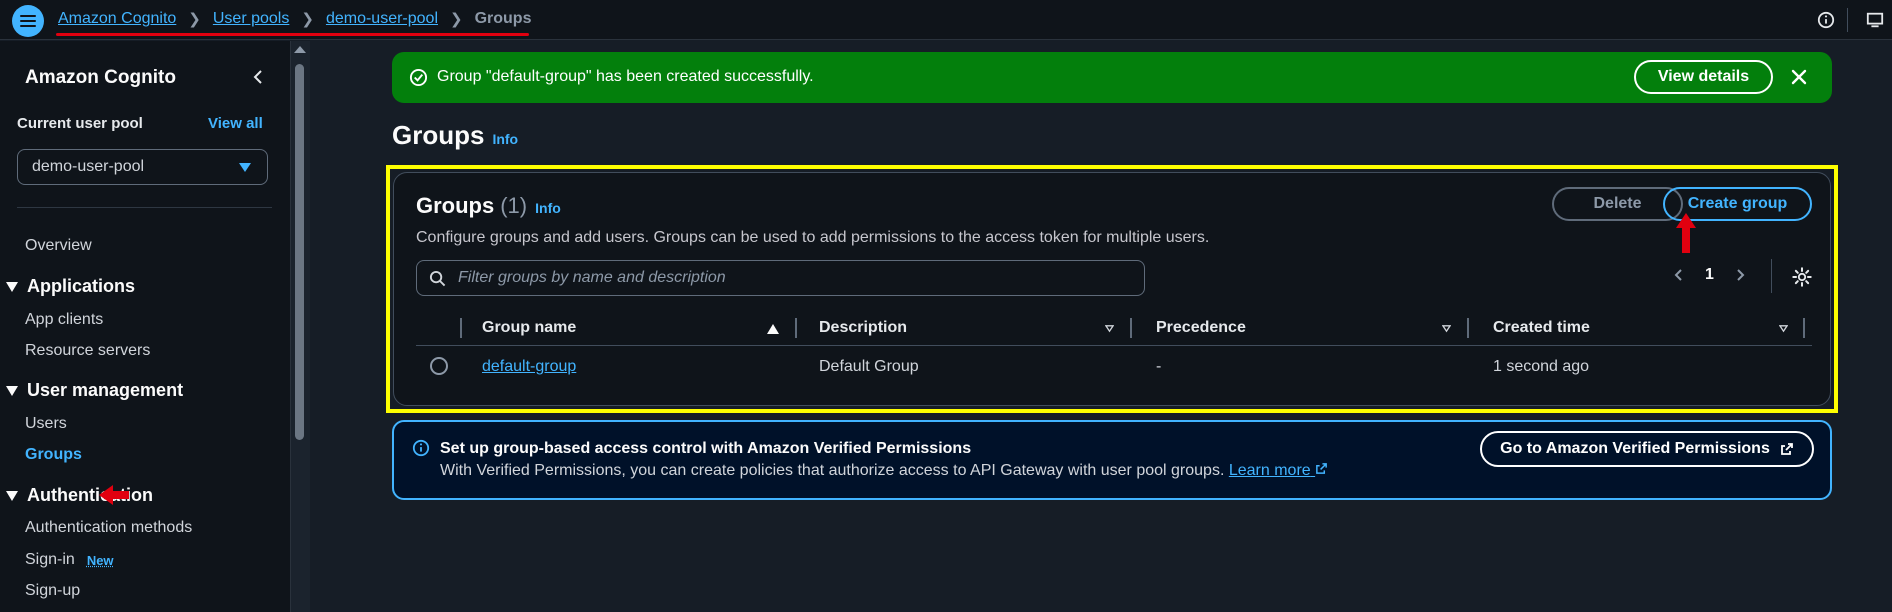 The image size is (1892, 612). I want to click on info-link: Info, so click(505, 139).